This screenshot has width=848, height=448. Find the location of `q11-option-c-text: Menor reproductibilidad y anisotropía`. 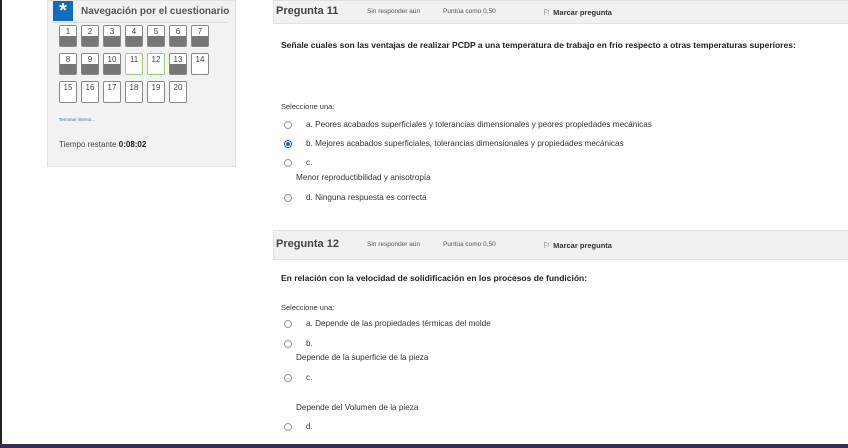

q11-option-c-text: Menor reproductibilidad y anisotropía is located at coordinates (363, 177).